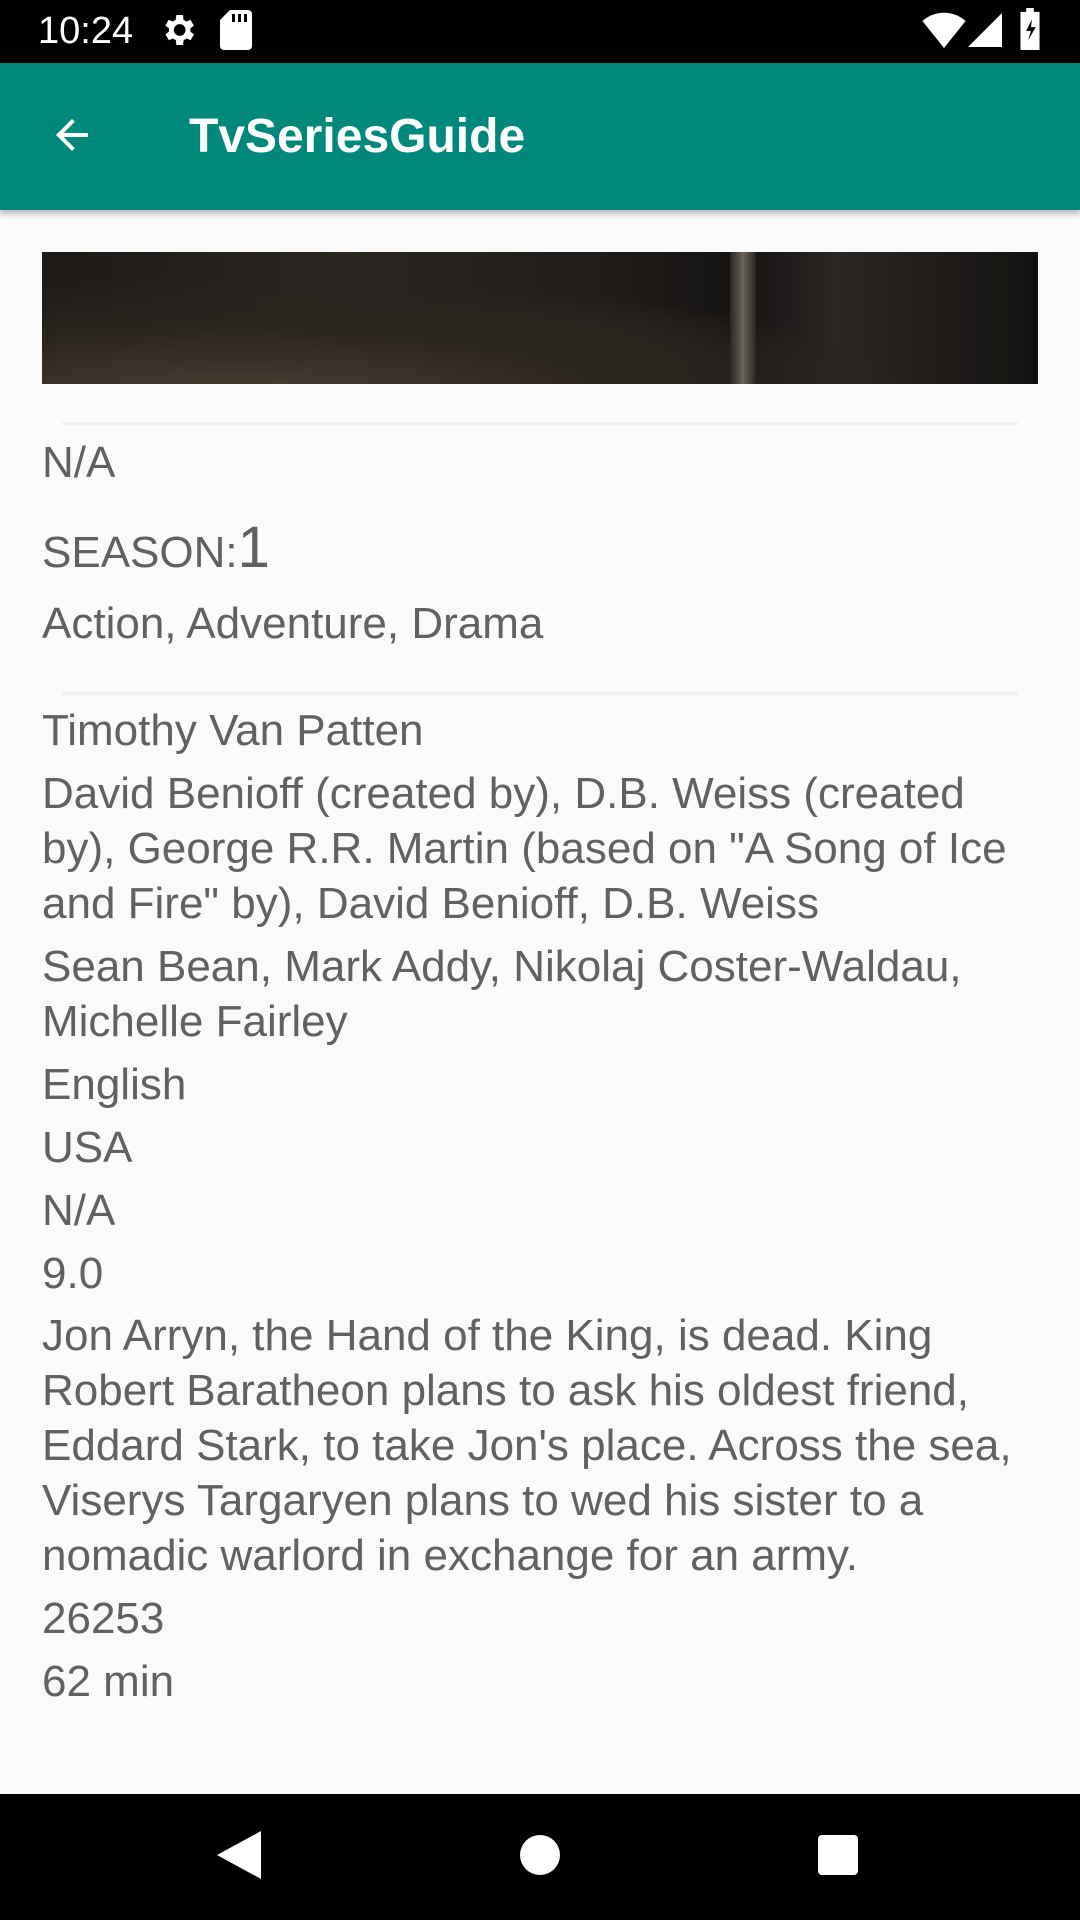 The image size is (1080, 1920). What do you see at coordinates (743, 318) in the screenshot?
I see `poster-highlight` at bounding box center [743, 318].